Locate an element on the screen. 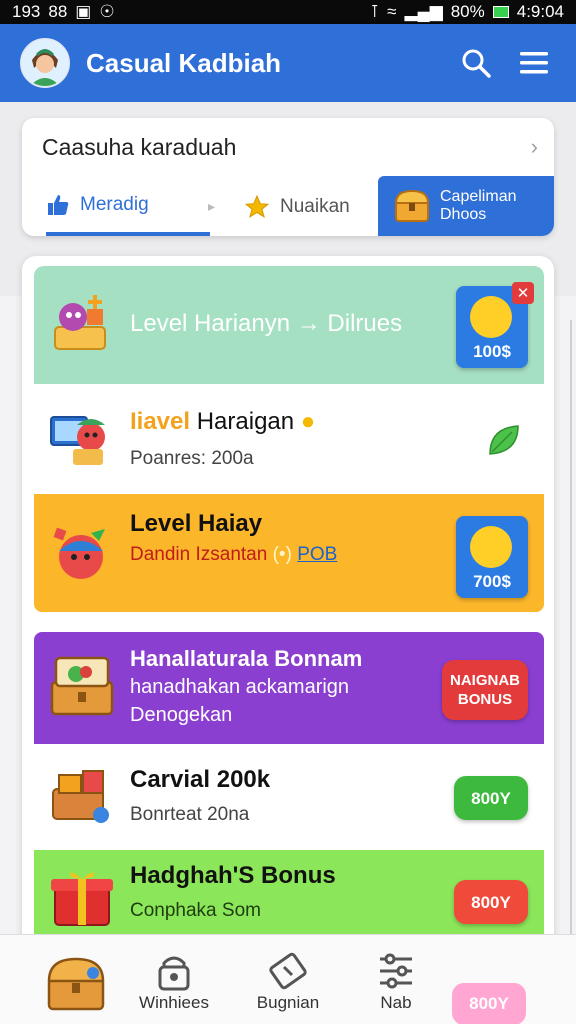 The height and width of the screenshot is (1024, 576). list-item: Carvial 200k Bonrteat 20na 800Y is located at coordinates (289, 798).